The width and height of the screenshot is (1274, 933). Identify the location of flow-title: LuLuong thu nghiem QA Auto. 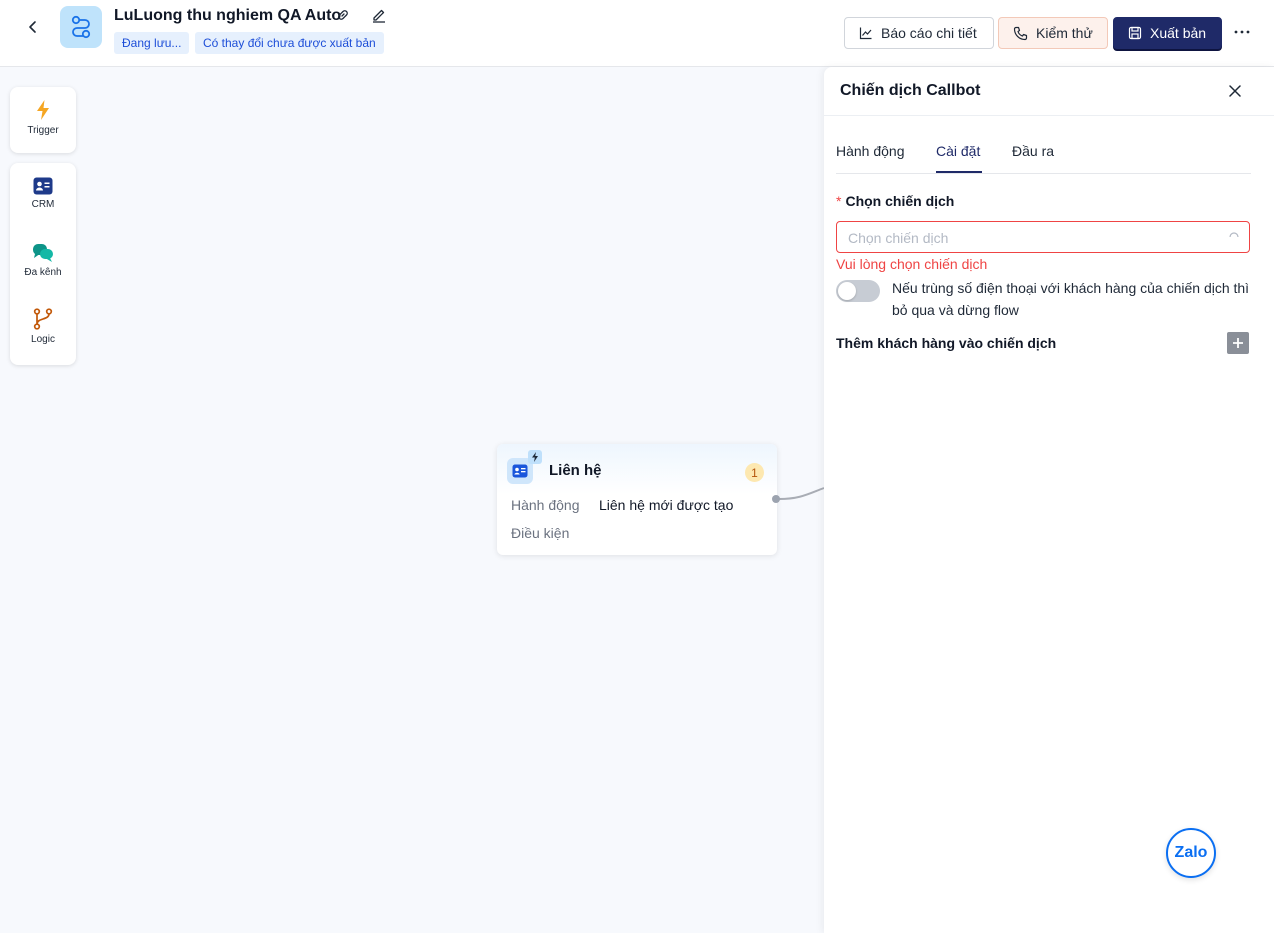
(228, 15).